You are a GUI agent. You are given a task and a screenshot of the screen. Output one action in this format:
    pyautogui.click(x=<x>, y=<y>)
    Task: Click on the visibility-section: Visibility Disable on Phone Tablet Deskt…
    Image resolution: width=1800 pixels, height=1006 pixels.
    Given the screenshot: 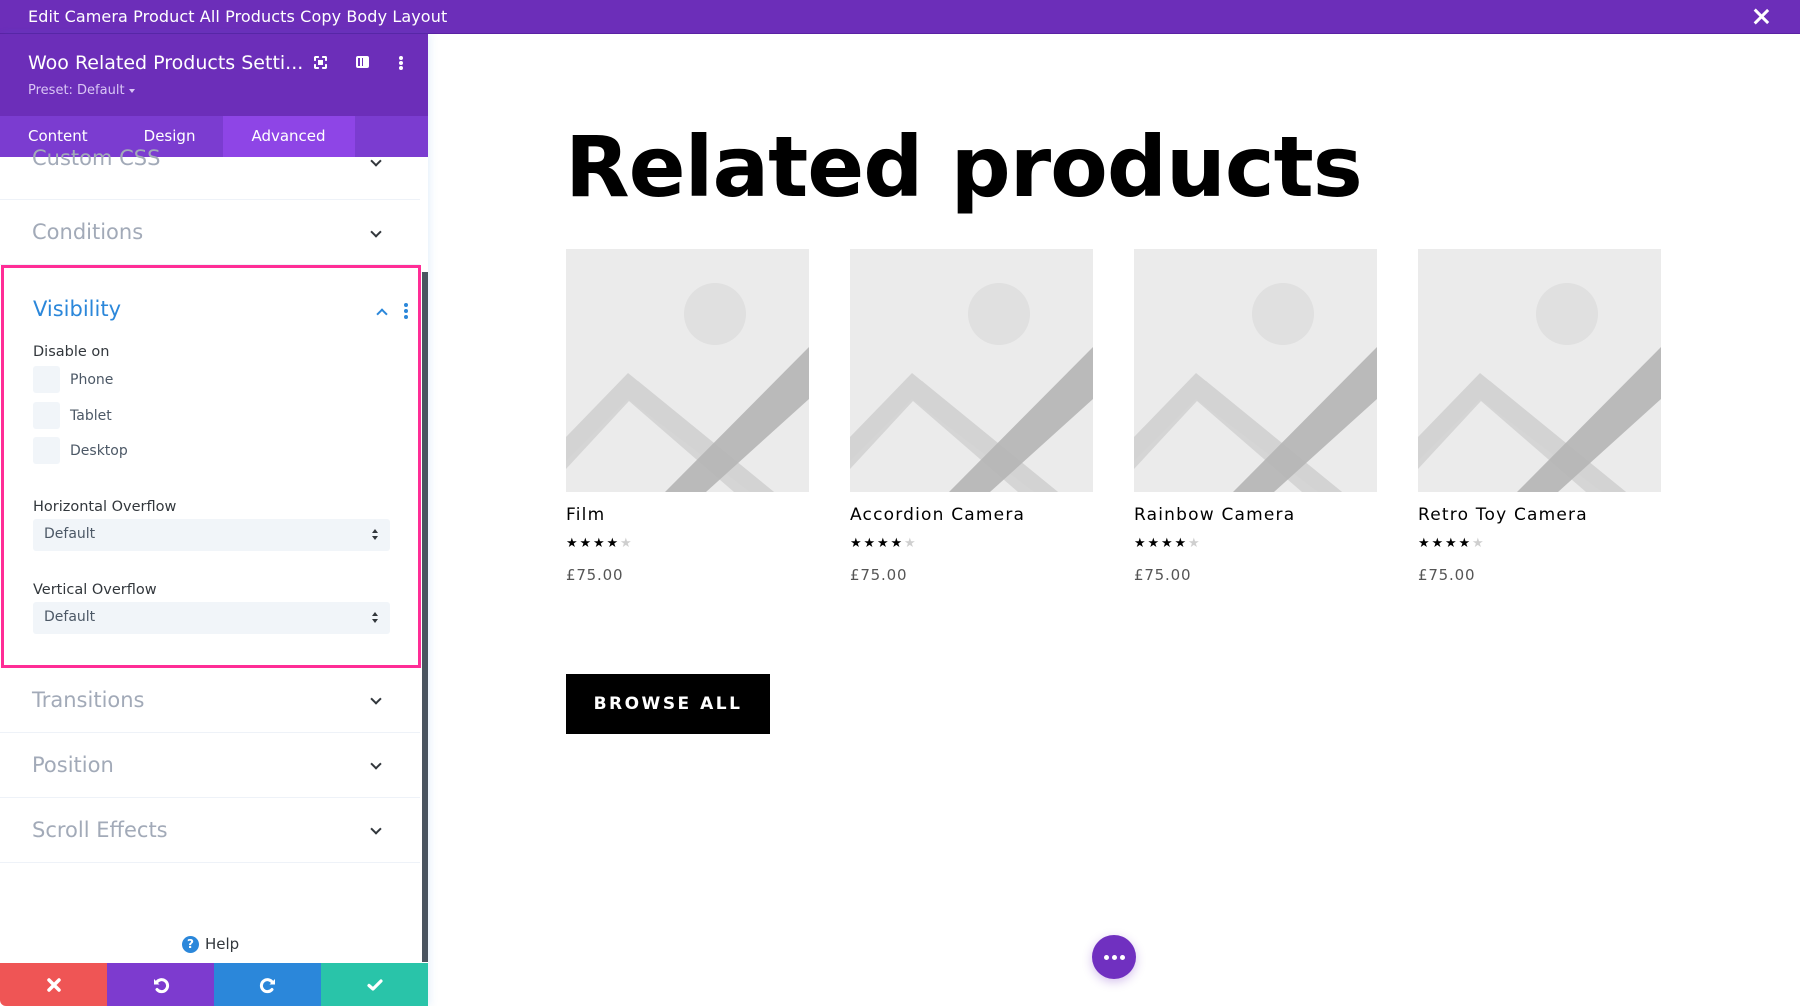 What is the action you would take?
    pyautogui.click(x=211, y=466)
    